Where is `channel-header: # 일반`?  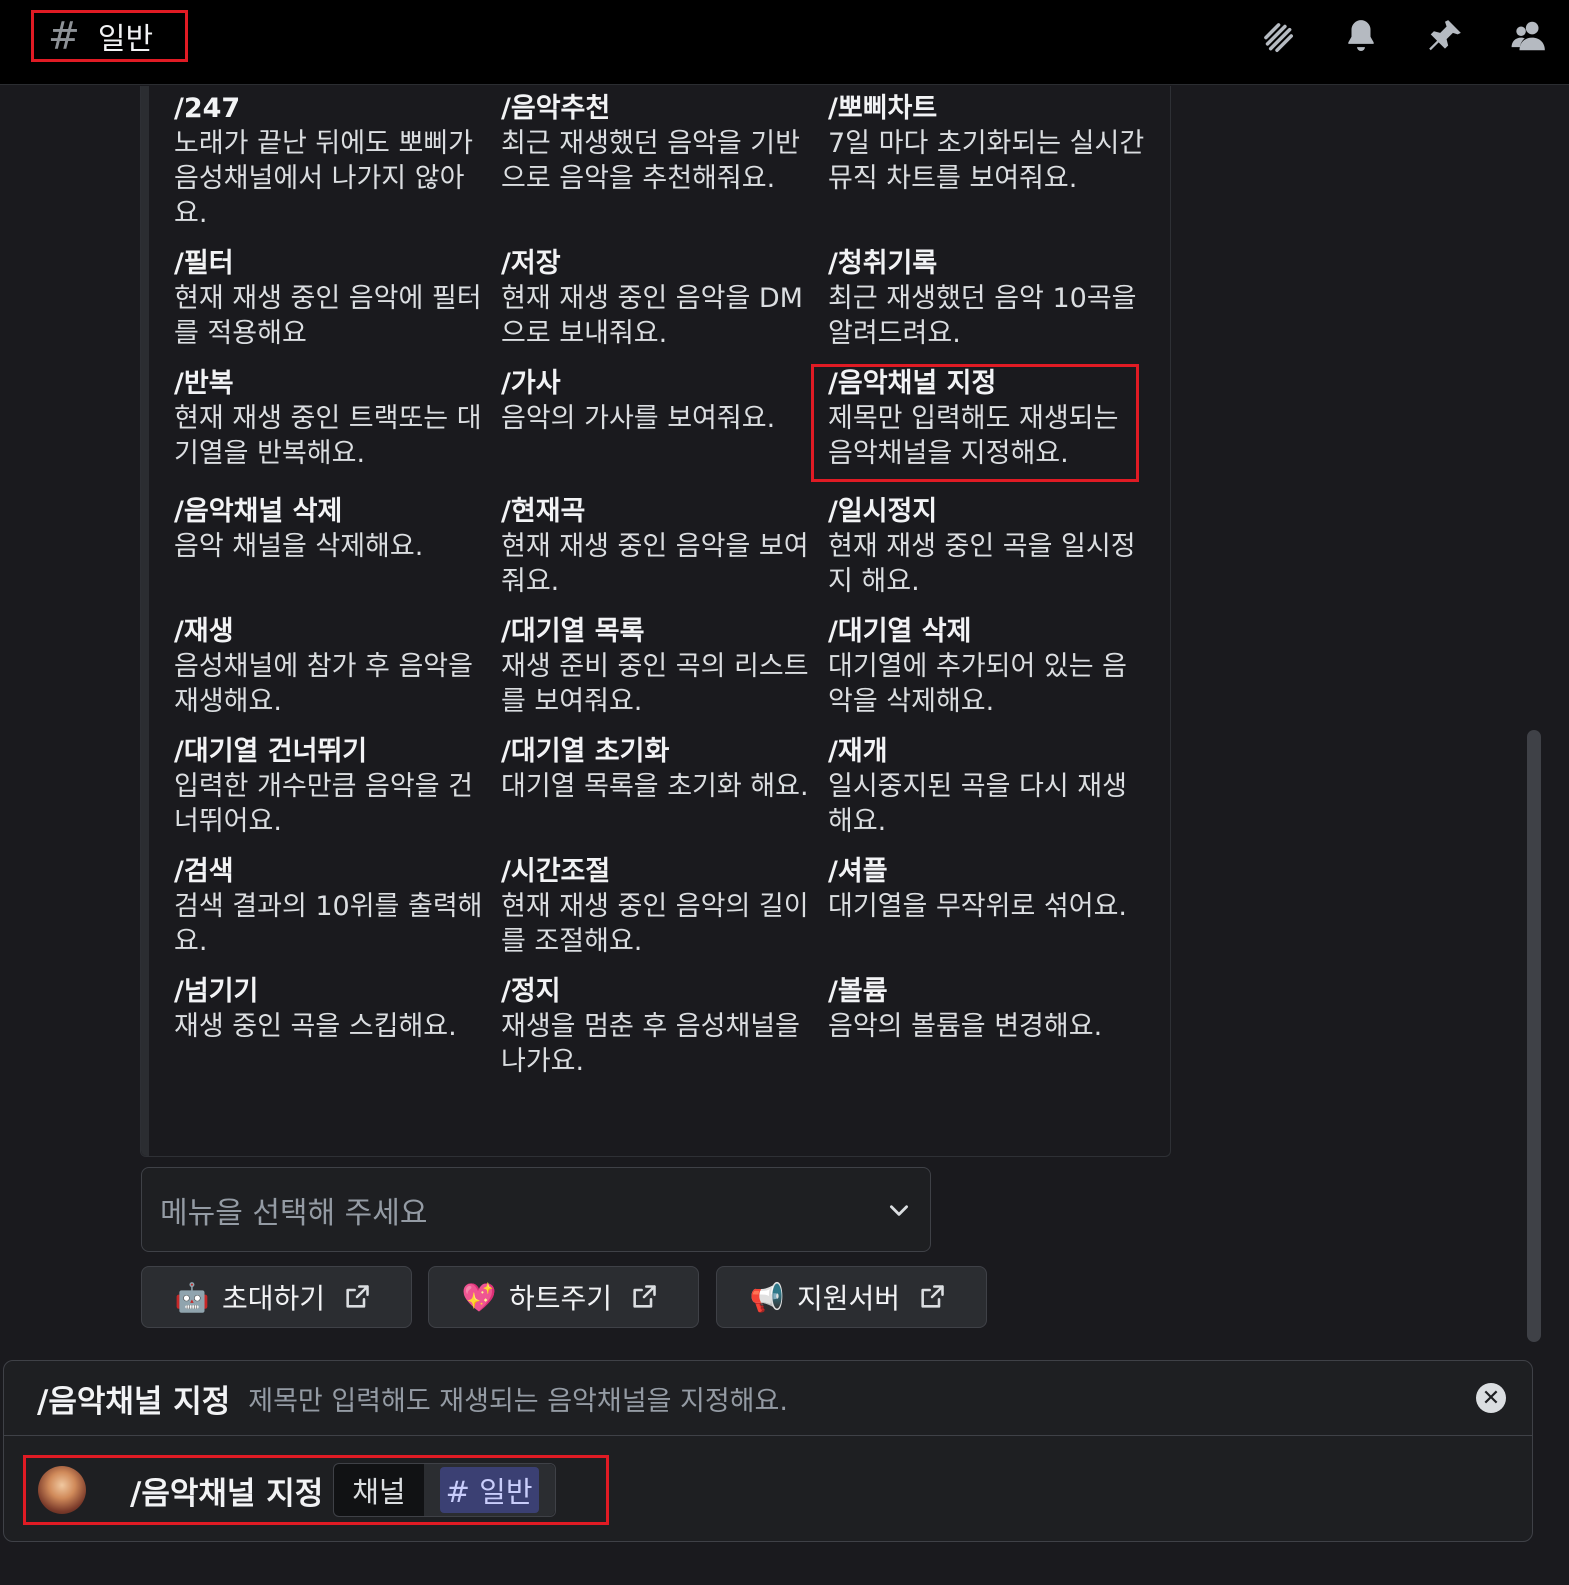 channel-header: # 일반 is located at coordinates (784, 42).